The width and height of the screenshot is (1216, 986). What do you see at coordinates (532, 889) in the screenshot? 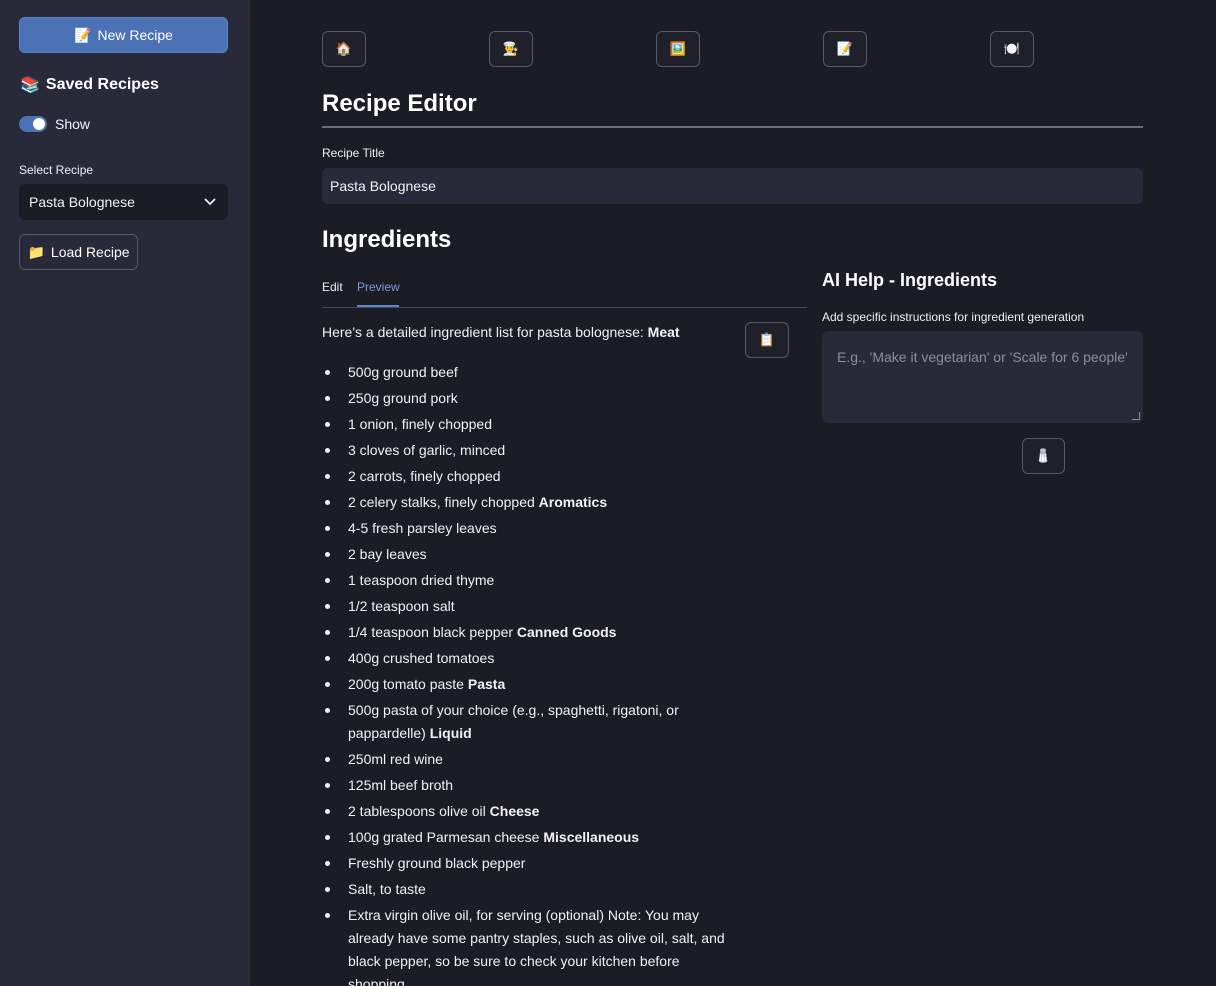
I see `list-item: Salt, to taste` at bounding box center [532, 889].